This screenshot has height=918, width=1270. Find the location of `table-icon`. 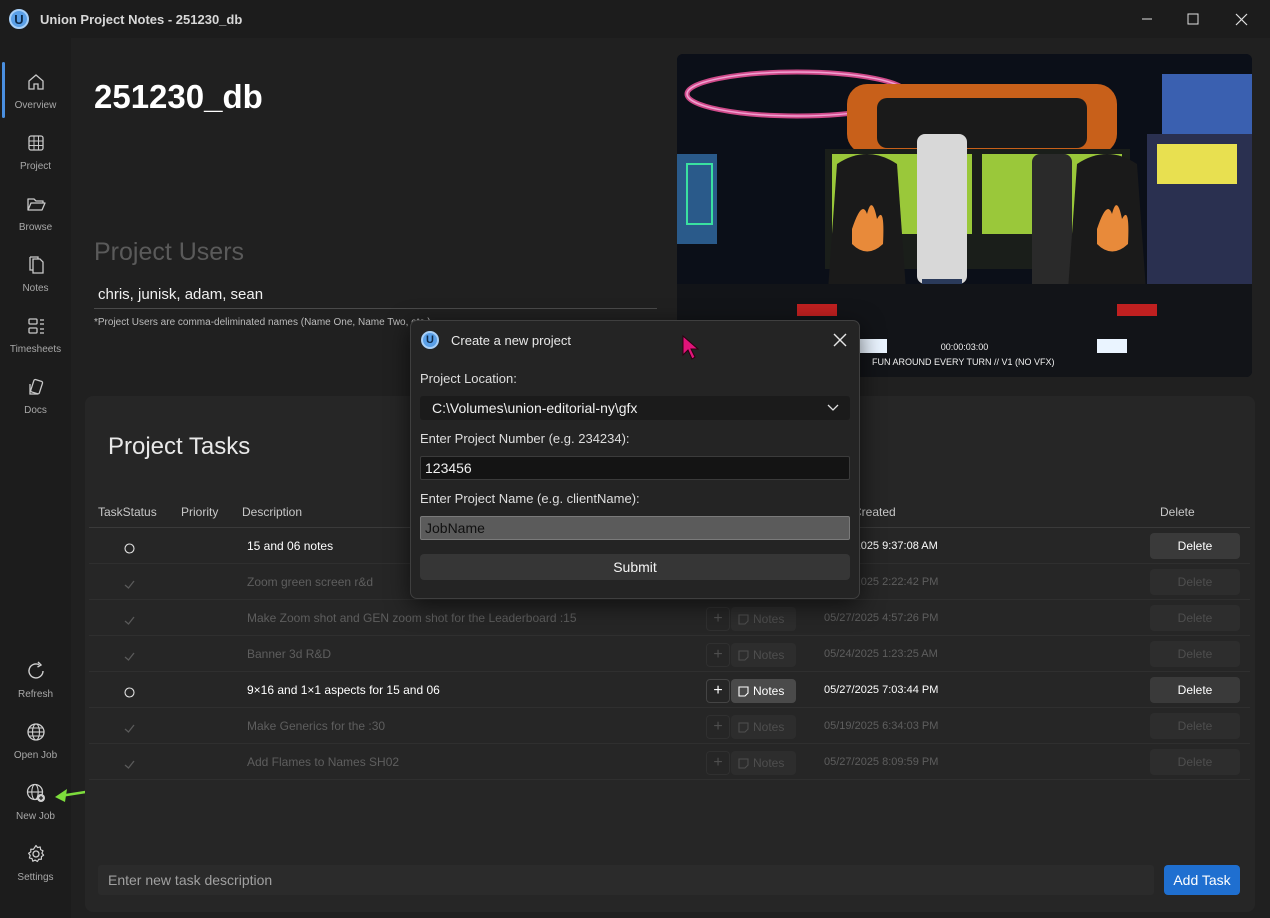

table-icon is located at coordinates (36, 143).